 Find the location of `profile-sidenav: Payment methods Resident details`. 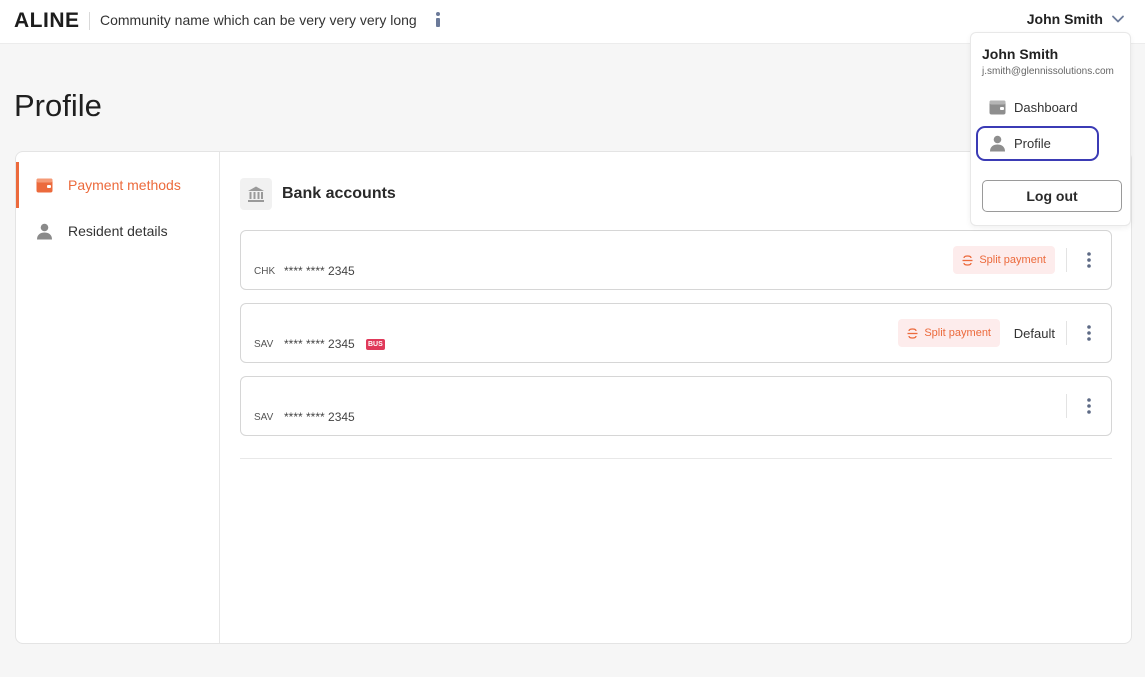

profile-sidenav: Payment methods Resident details is located at coordinates (118, 397).